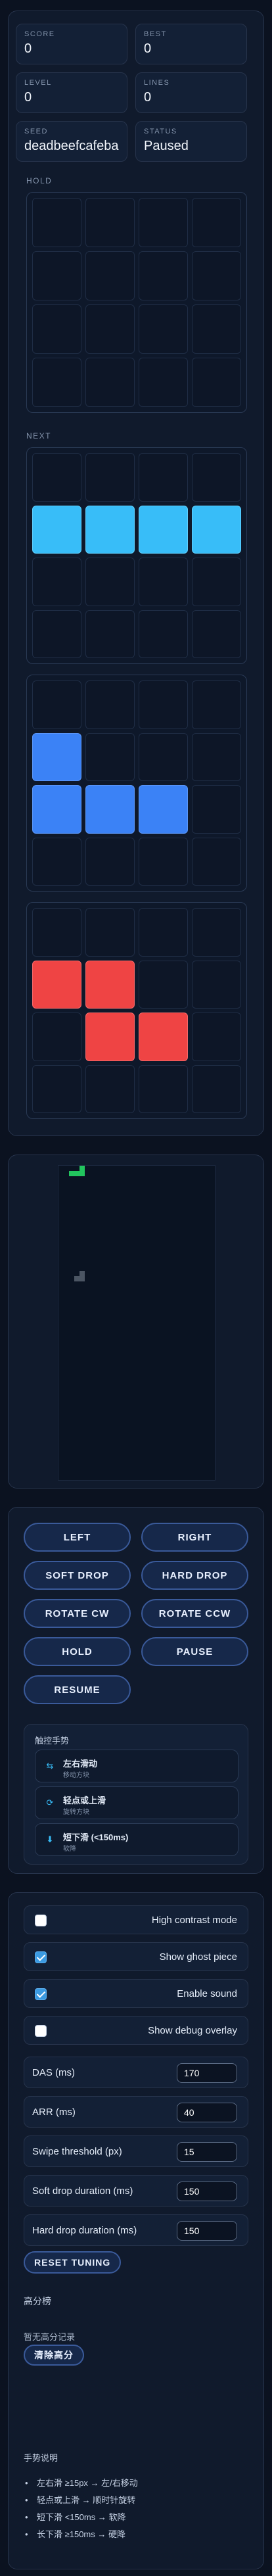 This screenshot has width=272, height=2576. What do you see at coordinates (41, 2031) in the screenshot?
I see `debug-overlay-checkbox` at bounding box center [41, 2031].